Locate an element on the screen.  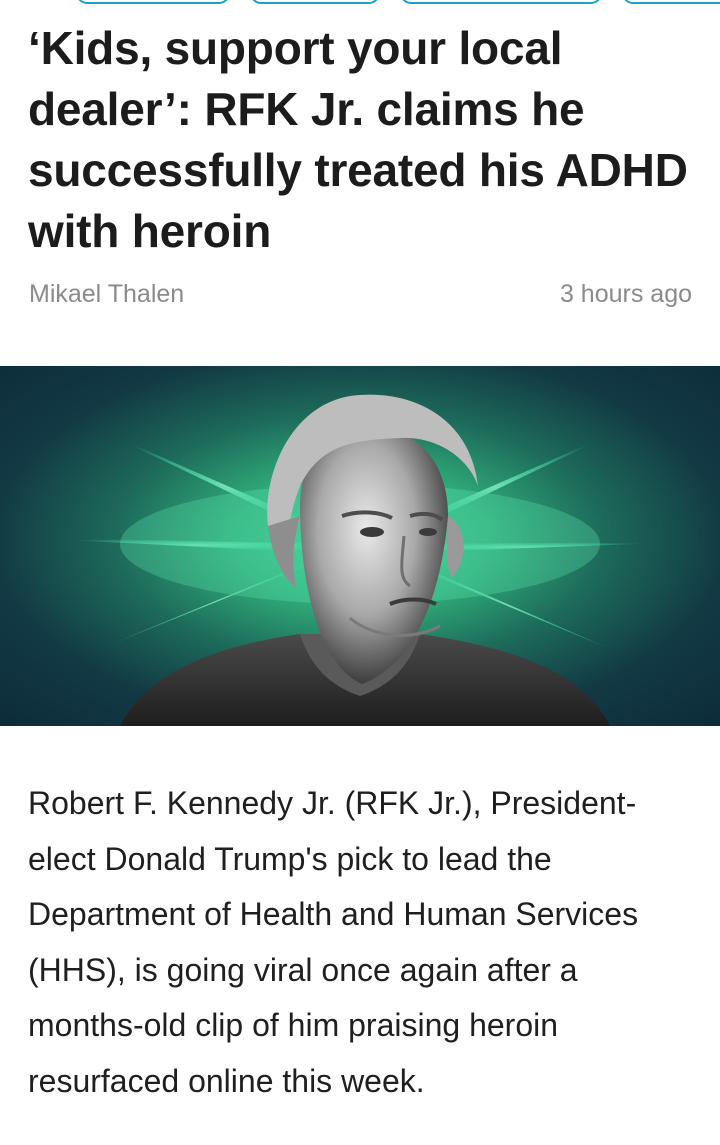
article-byline: Mikael Thalen 3 hours ago is located at coordinates (360, 296).